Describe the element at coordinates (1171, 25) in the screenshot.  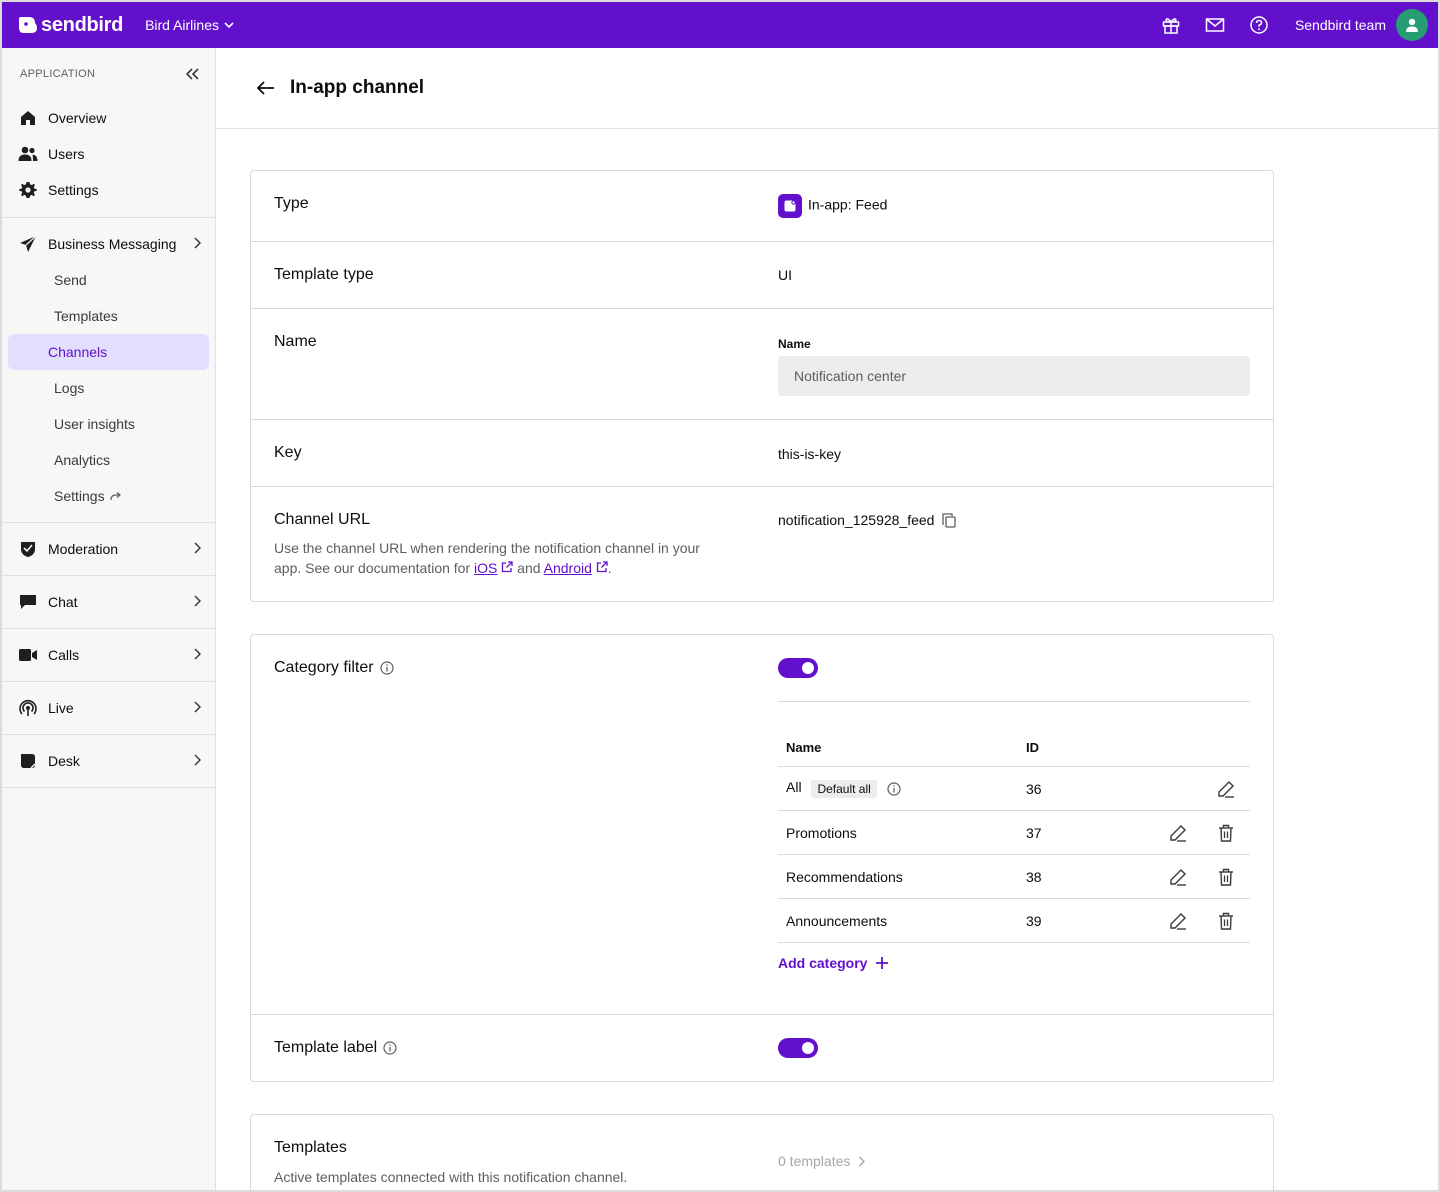
I see `gift-icon` at that location.